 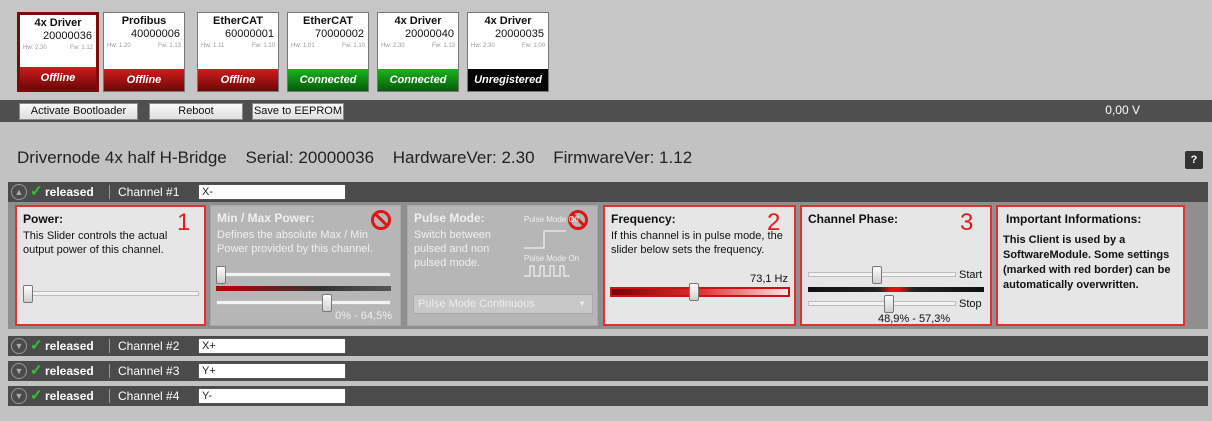 What do you see at coordinates (149, 396) in the screenshot?
I see `channel-name: Channel #4` at bounding box center [149, 396].